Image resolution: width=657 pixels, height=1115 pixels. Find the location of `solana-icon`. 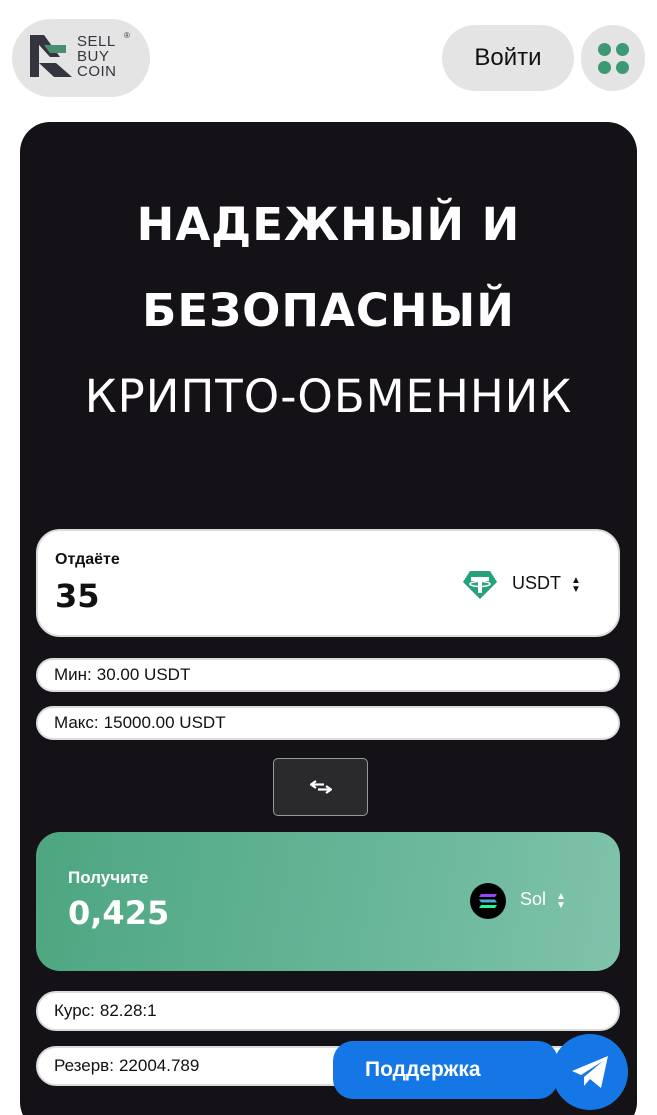

solana-icon is located at coordinates (488, 901).